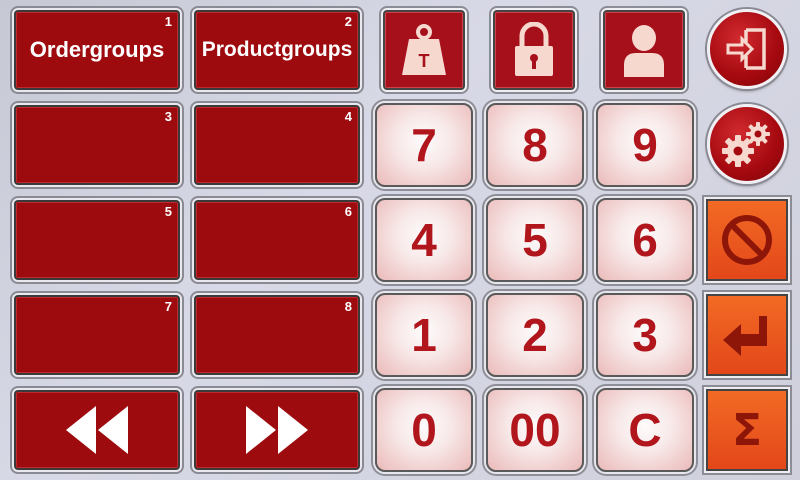 This screenshot has height=480, width=800. What do you see at coordinates (168, 211) in the screenshot?
I see `group-button-number: 5` at bounding box center [168, 211].